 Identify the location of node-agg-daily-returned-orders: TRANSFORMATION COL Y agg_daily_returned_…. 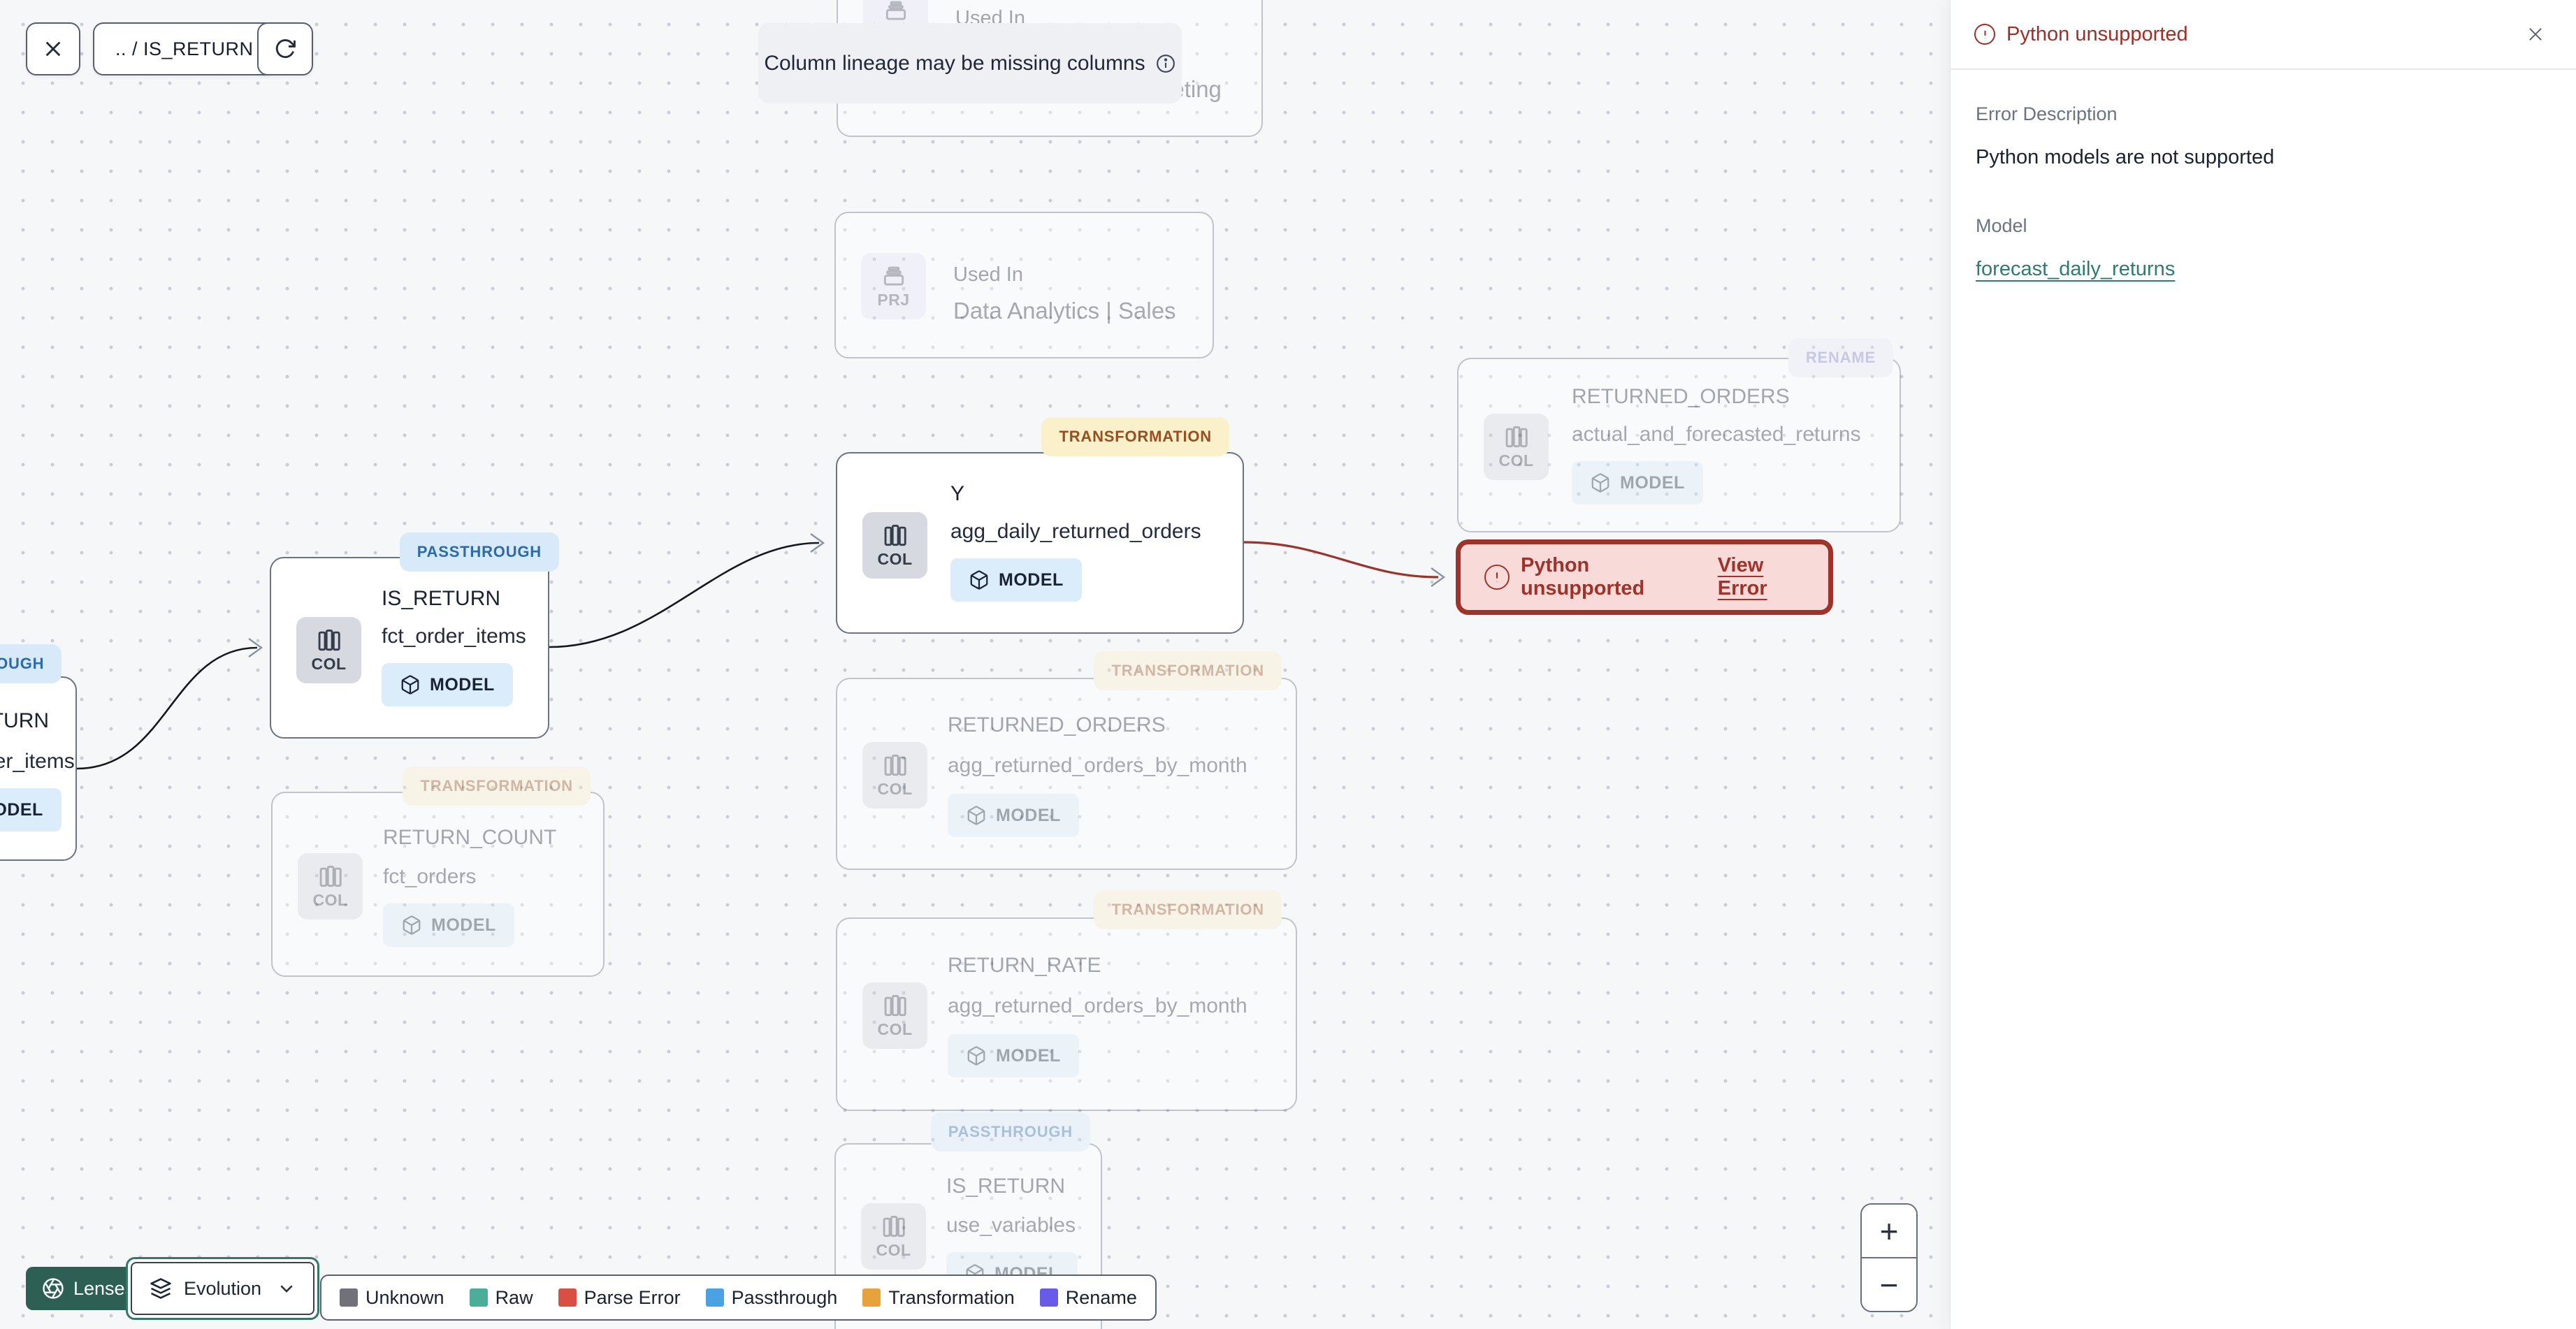
(1040, 525).